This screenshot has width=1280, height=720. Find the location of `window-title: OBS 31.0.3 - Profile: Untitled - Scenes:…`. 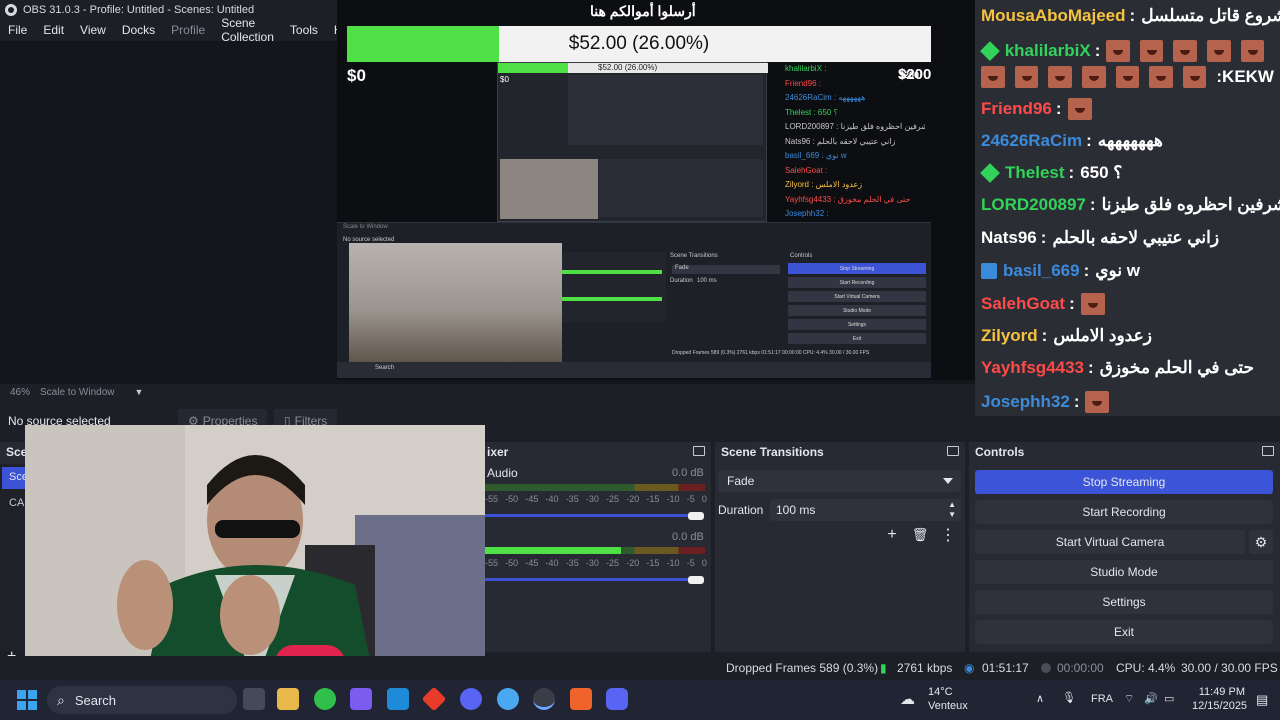

window-title: OBS 31.0.3 - Profile: Untitled - Scenes:… is located at coordinates (139, 9).